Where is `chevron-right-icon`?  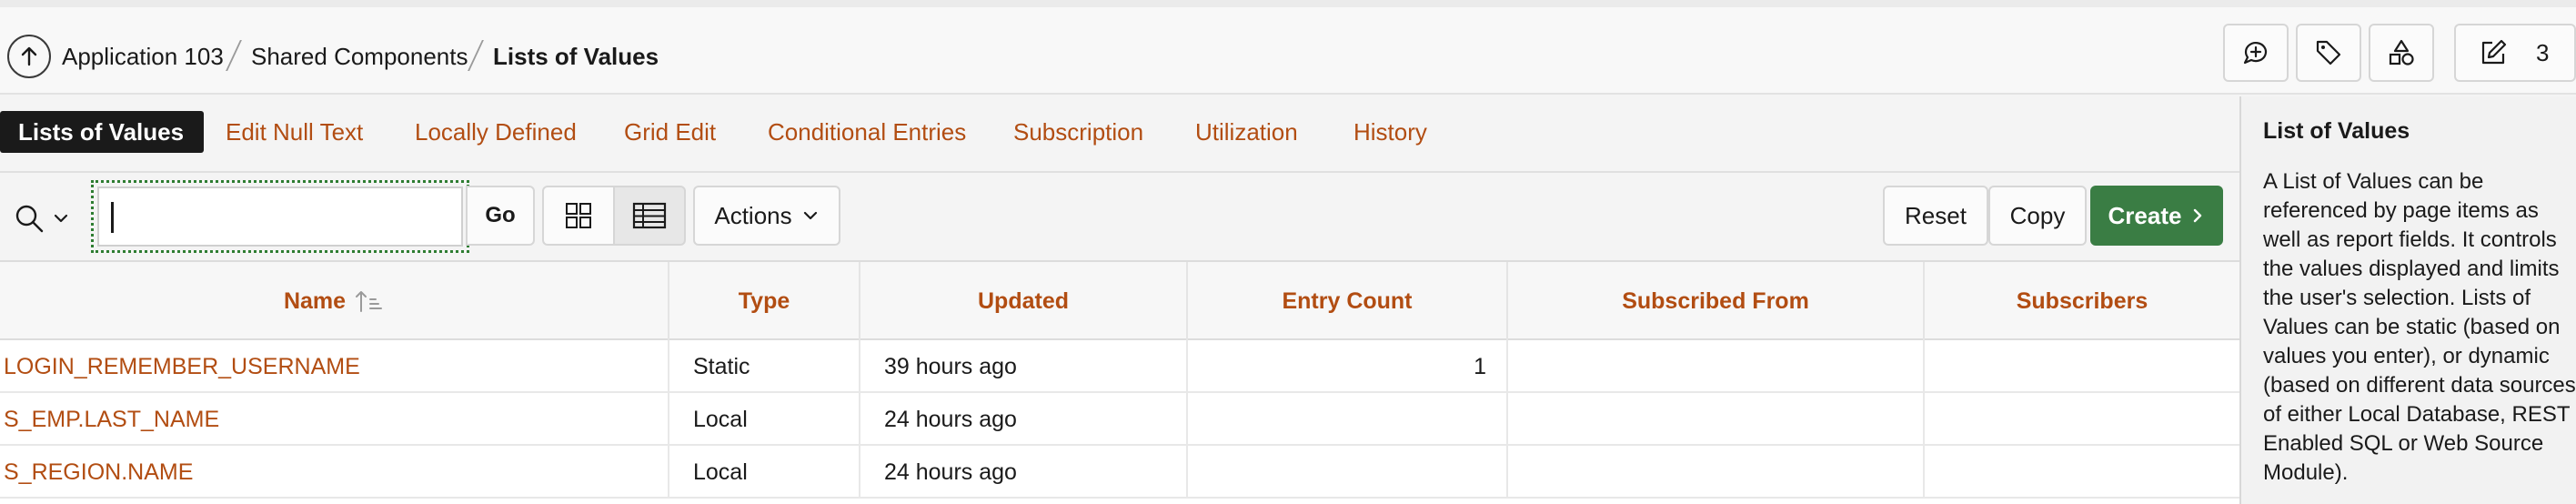
chevron-right-icon is located at coordinates (2198, 216).